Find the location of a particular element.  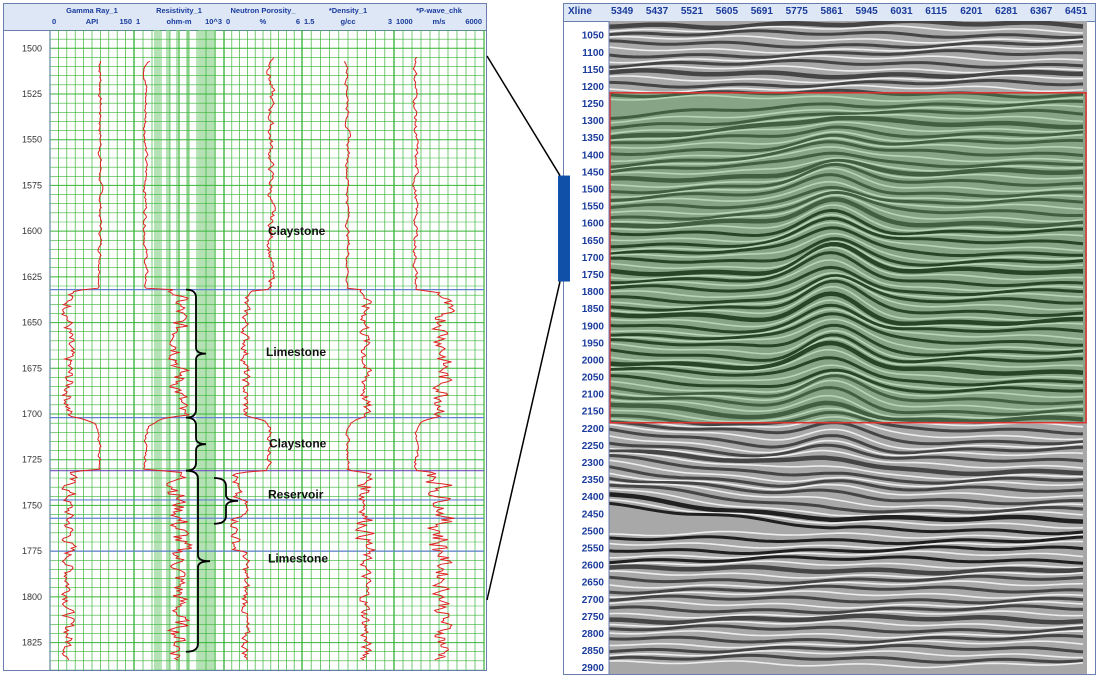

track-header-density: *Density_1 1.5 g/cc 3 is located at coordinates (348, 17).